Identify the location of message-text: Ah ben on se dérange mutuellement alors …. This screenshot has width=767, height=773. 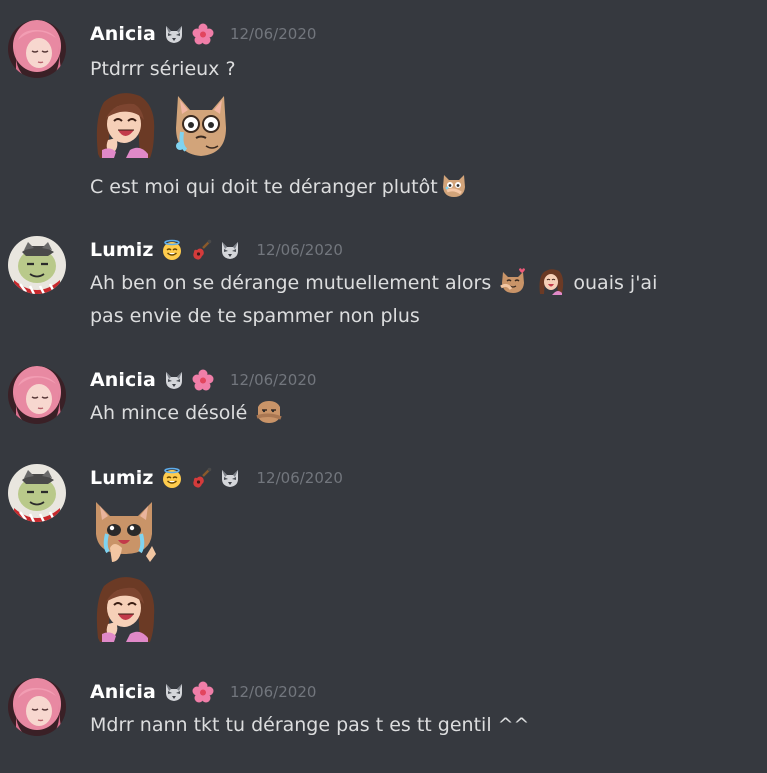
(373, 283).